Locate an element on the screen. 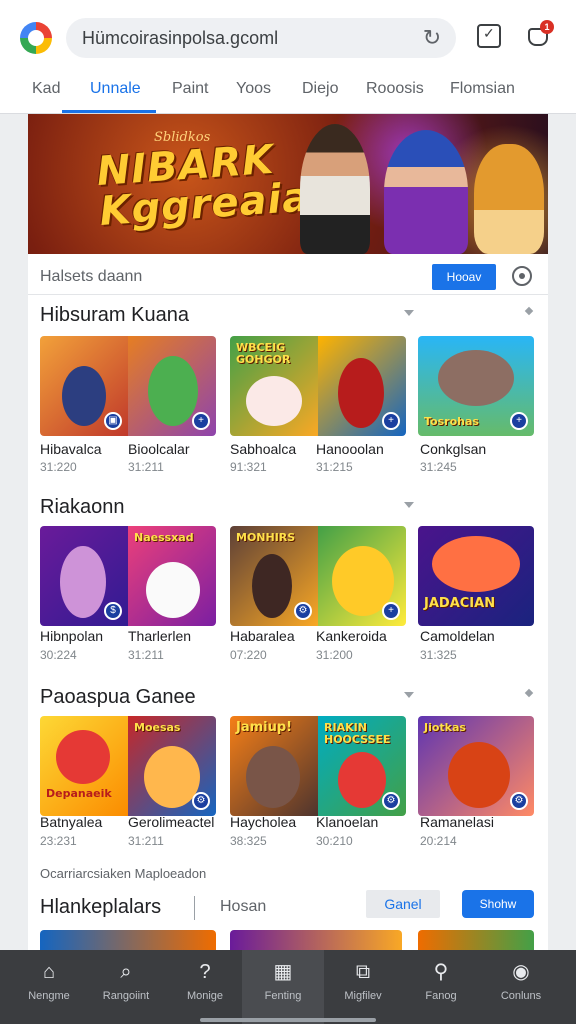  game-title: Batnyalea is located at coordinates (71, 822).